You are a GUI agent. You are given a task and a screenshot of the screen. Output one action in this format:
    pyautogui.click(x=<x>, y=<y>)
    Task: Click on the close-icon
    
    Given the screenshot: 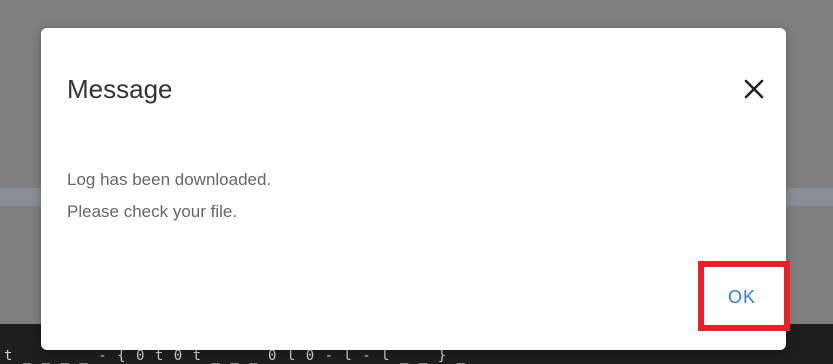 What is the action you would take?
    pyautogui.click(x=754, y=89)
    